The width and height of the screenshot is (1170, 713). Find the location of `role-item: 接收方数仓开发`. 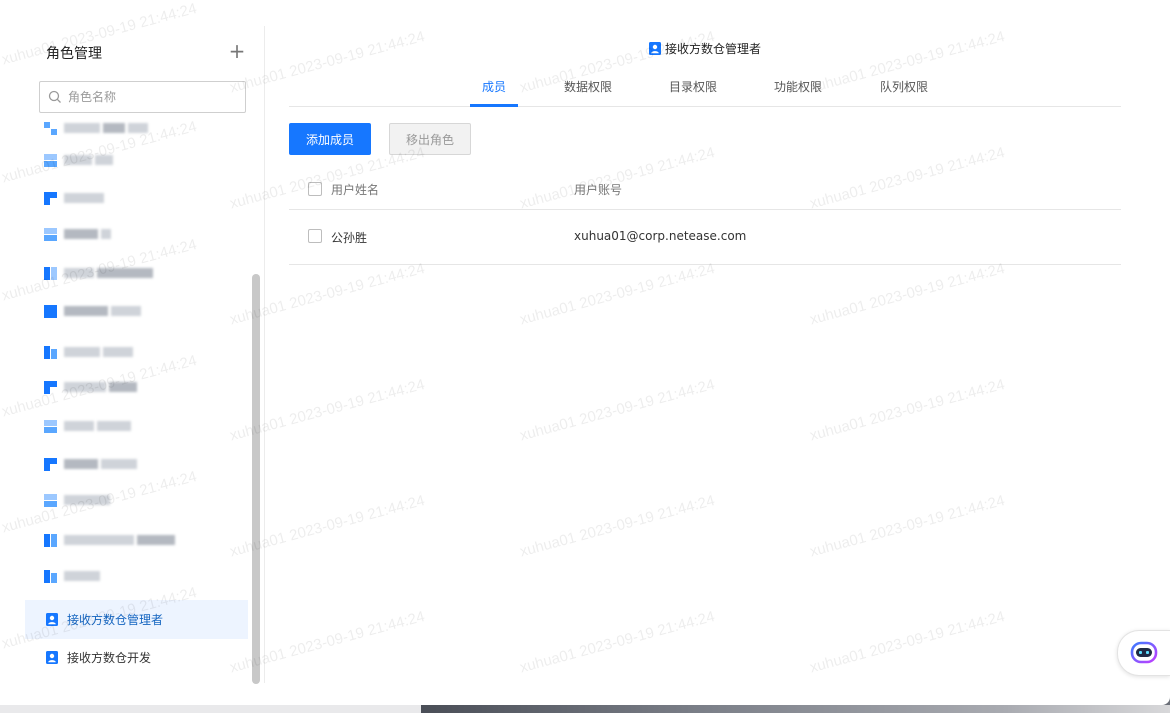

role-item: 接收方数仓开发 is located at coordinates (136, 657).